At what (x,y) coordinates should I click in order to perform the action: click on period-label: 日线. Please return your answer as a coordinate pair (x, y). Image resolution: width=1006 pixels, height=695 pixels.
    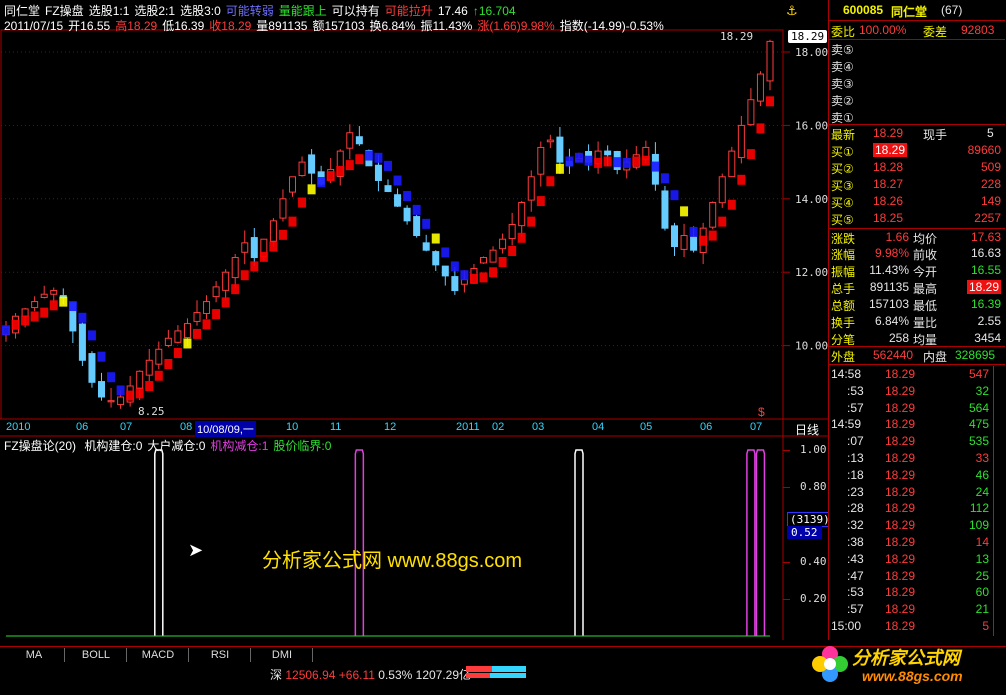
    Looking at the image, I should click on (807, 429).